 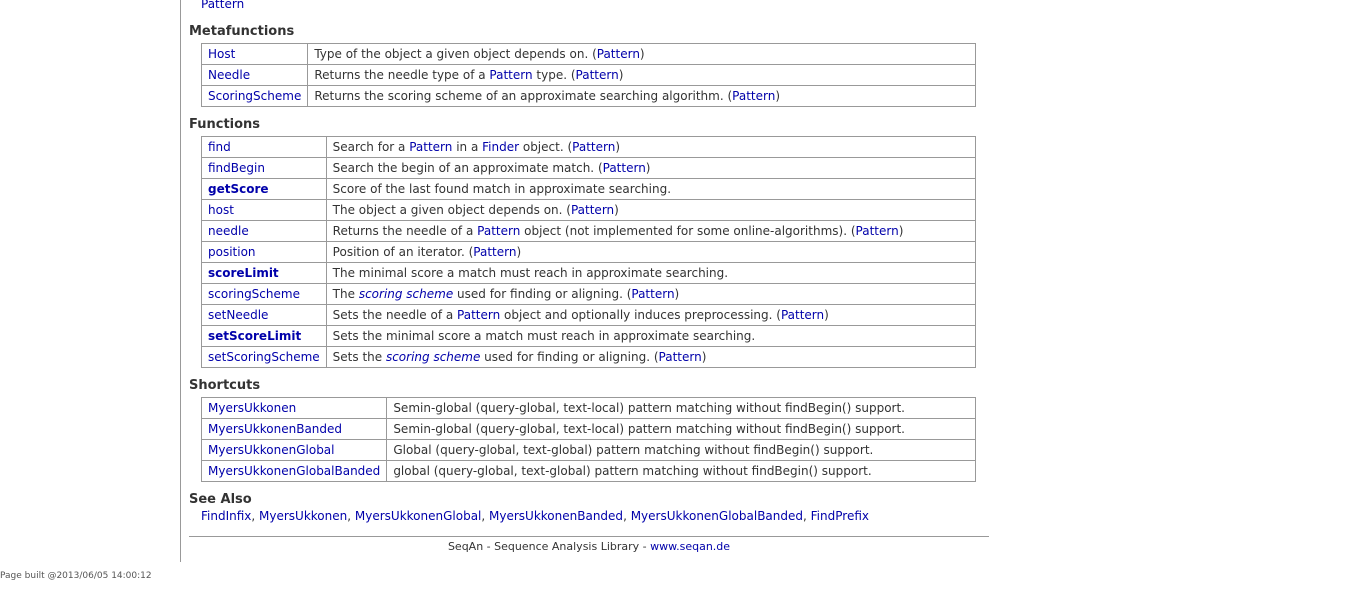 I want to click on myers-ukkonen-banded-link: MyersUkkonenBanded, so click(x=275, y=429).